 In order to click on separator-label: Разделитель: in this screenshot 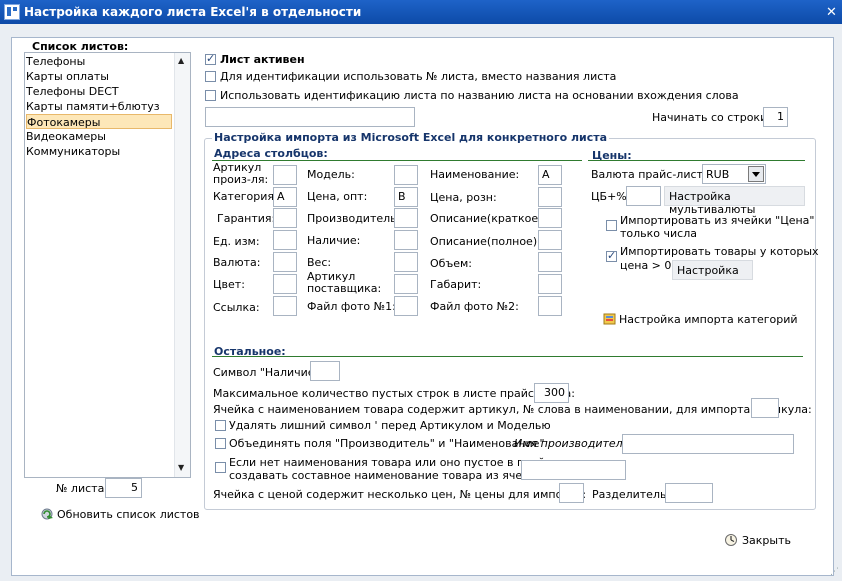, I will do `click(631, 494)`.